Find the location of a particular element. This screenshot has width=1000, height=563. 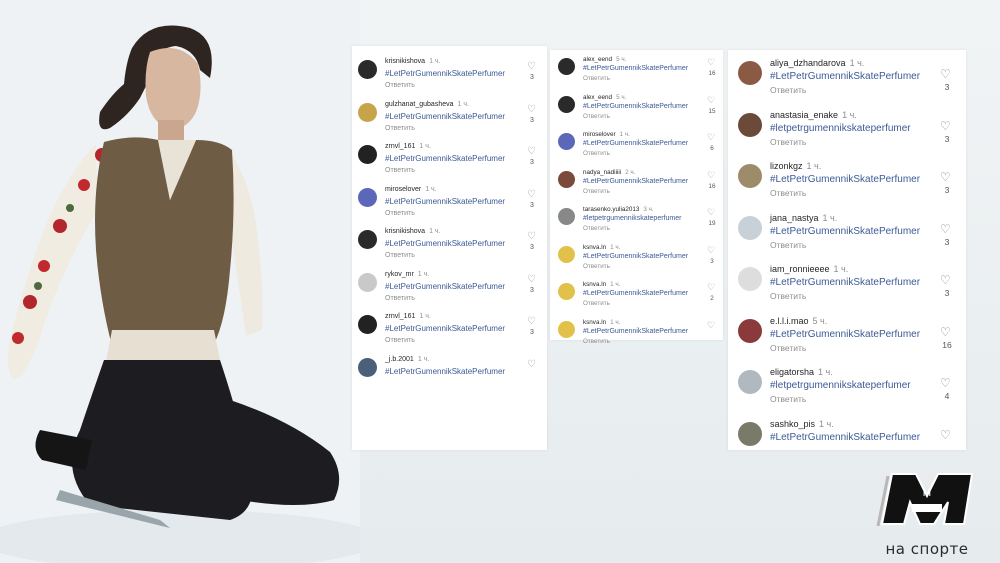

username-text: rykov_mr is located at coordinates (399, 274).